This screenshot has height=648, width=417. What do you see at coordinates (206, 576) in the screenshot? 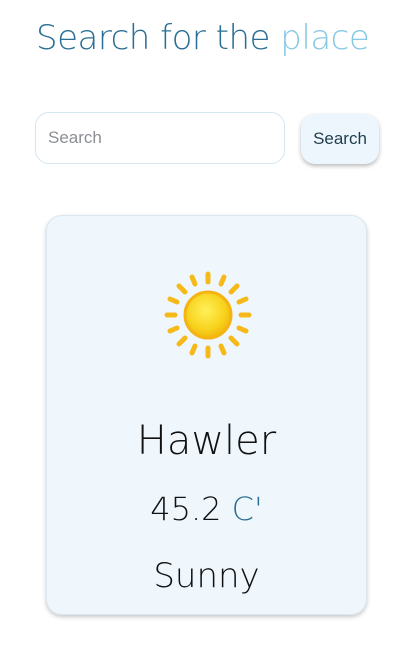
I see `weather-condition: Sunny` at bounding box center [206, 576].